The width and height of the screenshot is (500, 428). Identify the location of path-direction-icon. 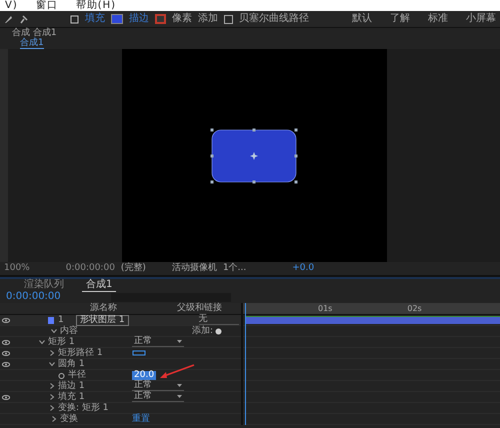
(139, 353).